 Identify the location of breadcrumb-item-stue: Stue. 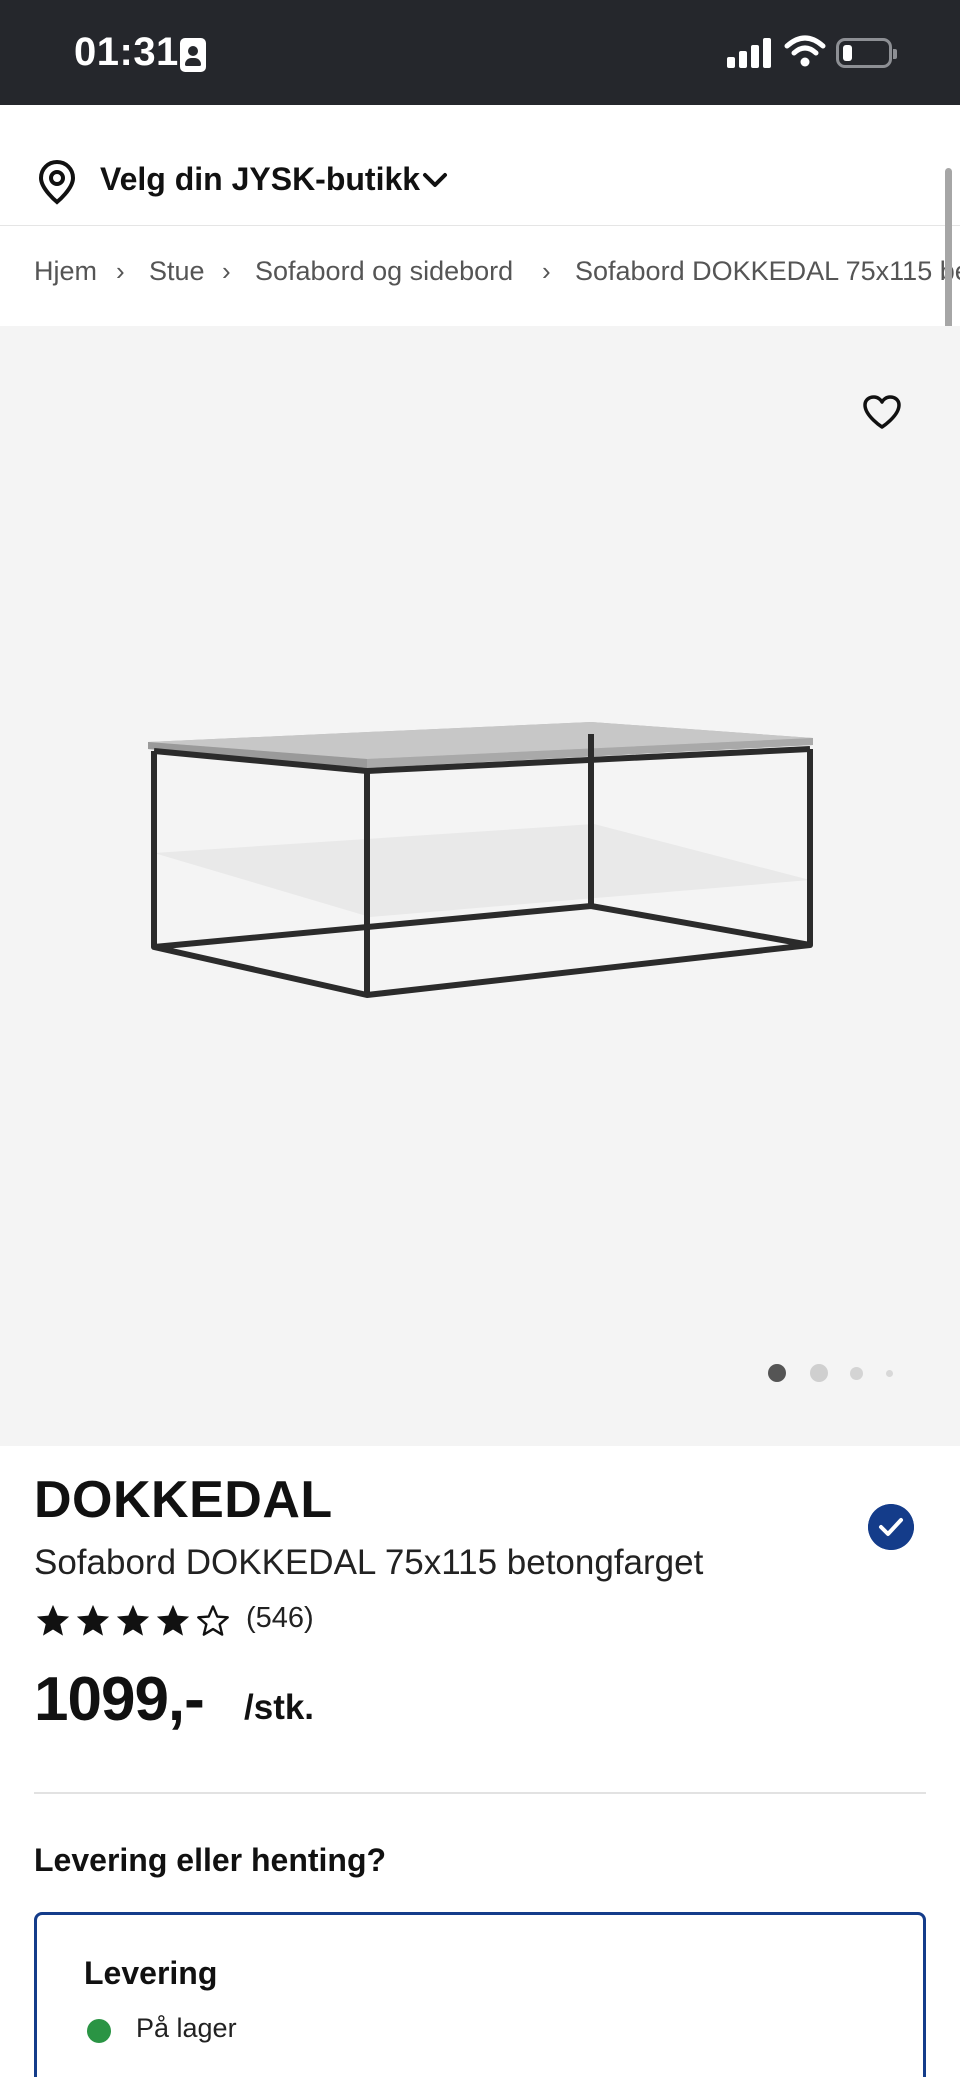
(177, 271).